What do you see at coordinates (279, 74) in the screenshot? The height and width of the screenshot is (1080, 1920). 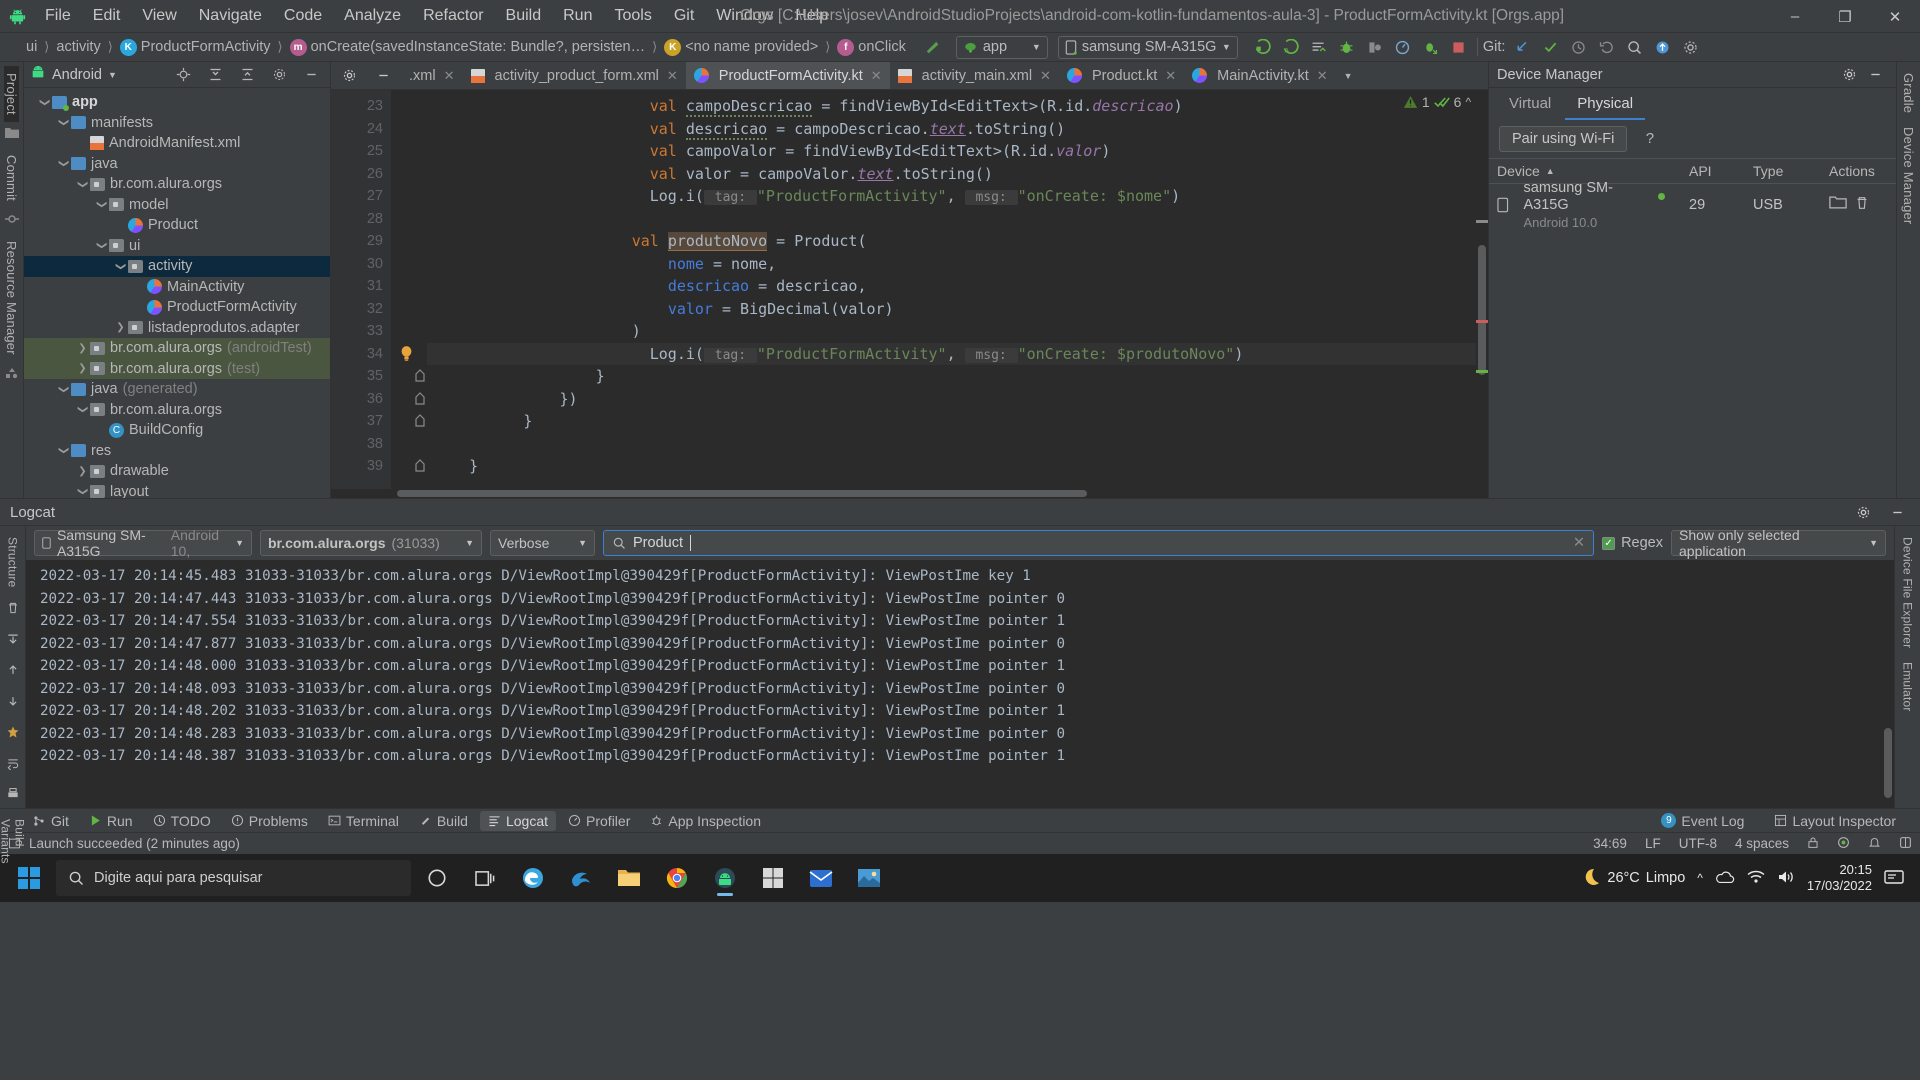 I see `project-settings-icon` at bounding box center [279, 74].